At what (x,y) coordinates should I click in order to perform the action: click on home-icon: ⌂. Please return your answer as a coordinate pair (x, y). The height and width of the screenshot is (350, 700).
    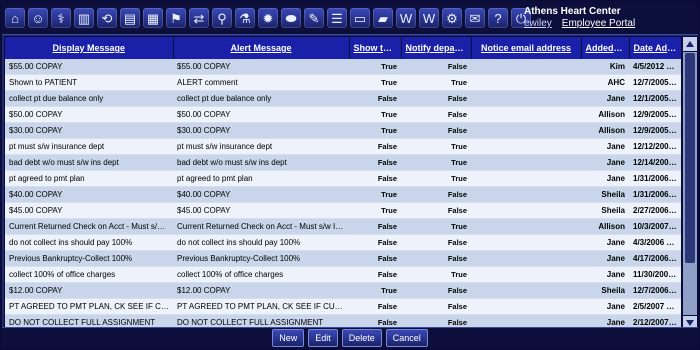
    Looking at the image, I should click on (15, 18).